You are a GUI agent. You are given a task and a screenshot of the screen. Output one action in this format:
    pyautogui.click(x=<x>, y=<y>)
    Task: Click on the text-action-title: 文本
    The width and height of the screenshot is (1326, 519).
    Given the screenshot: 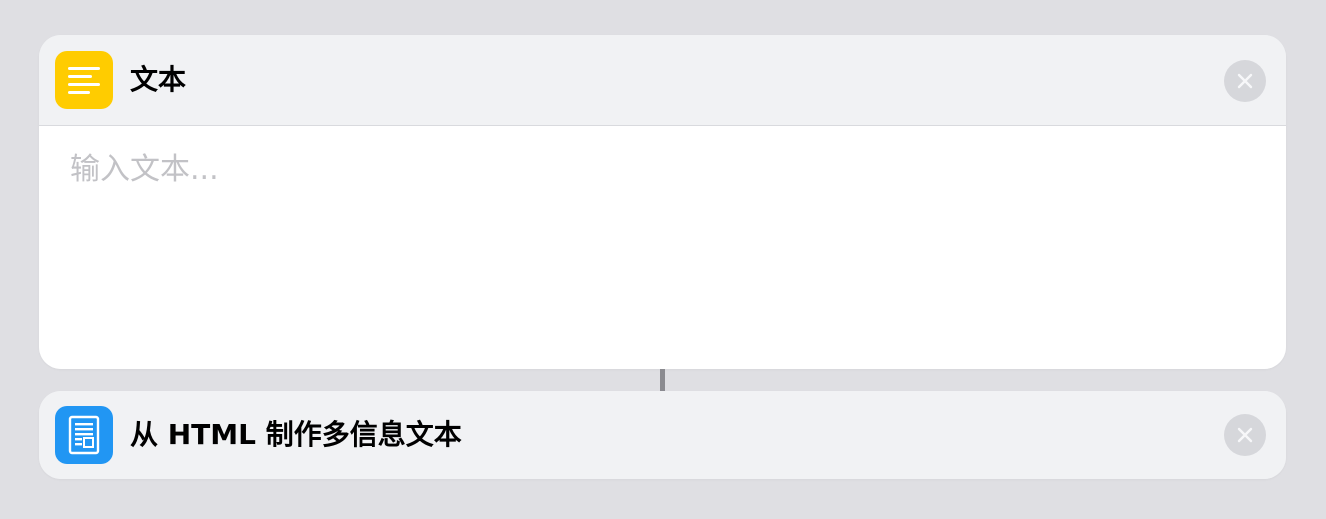 What is the action you would take?
    pyautogui.click(x=158, y=79)
    